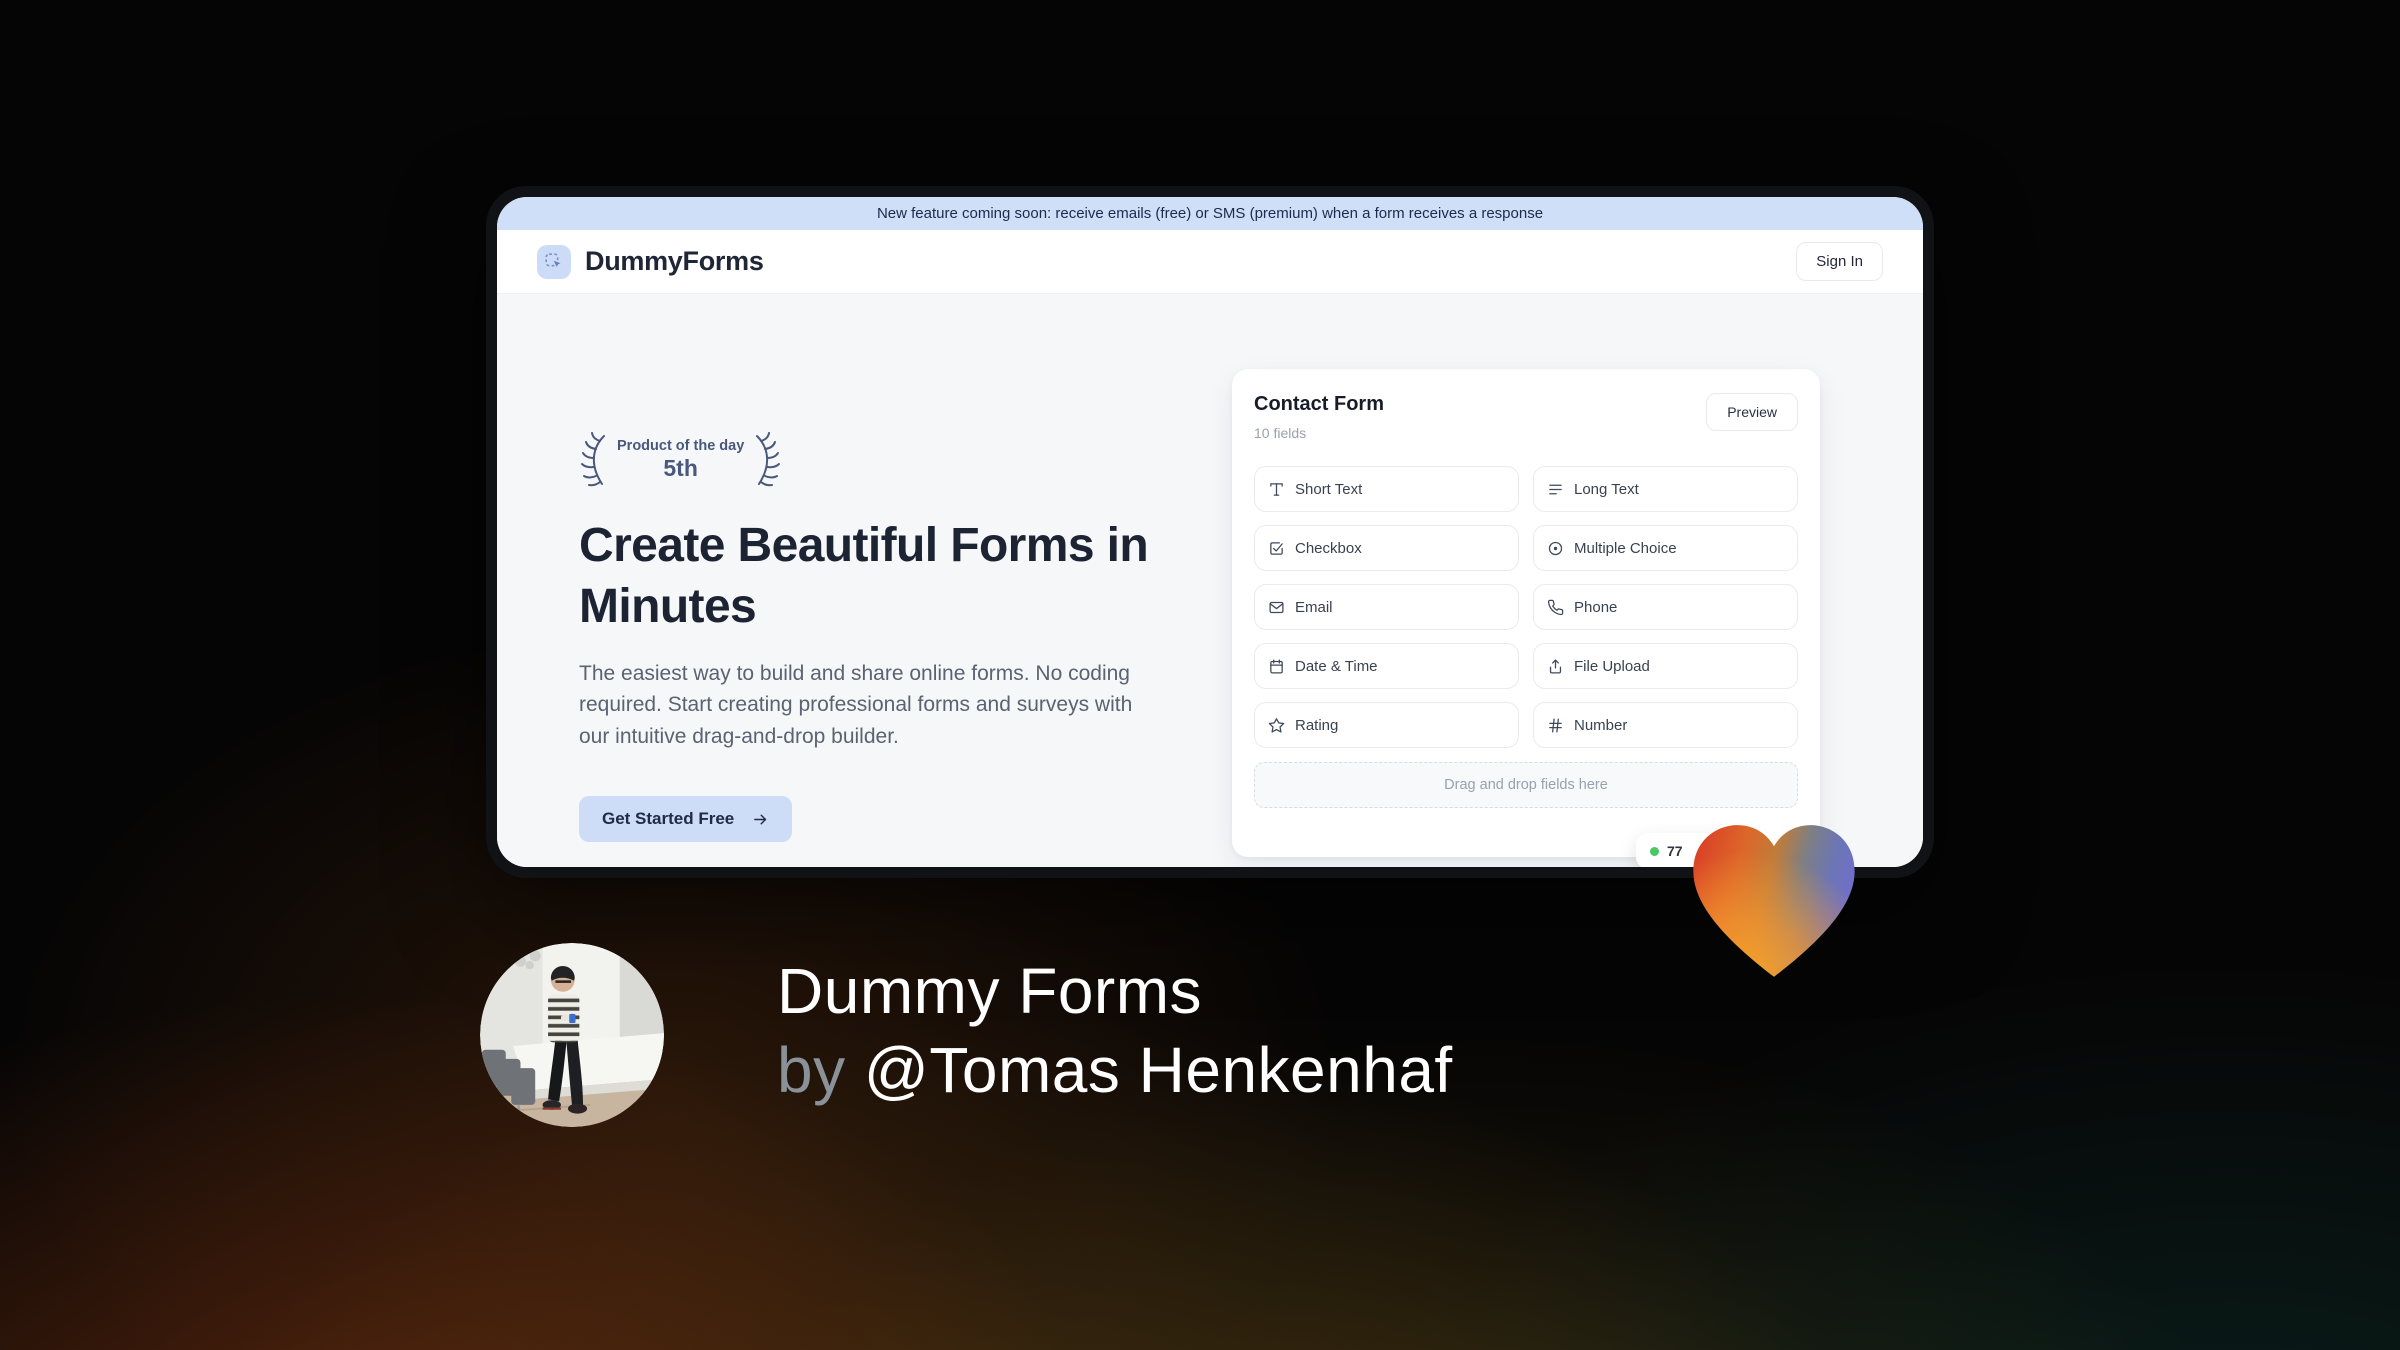 The width and height of the screenshot is (2400, 1350). I want to click on field-label: Phone, so click(1596, 607).